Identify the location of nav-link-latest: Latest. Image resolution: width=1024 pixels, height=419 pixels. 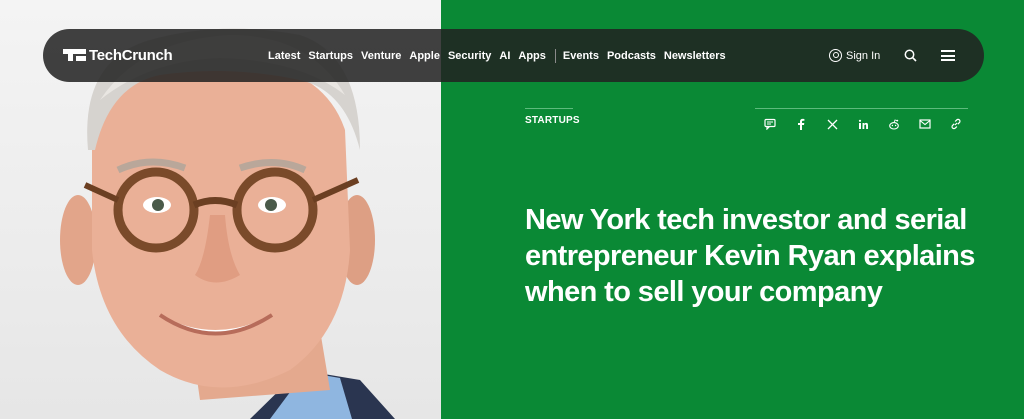
(284, 56).